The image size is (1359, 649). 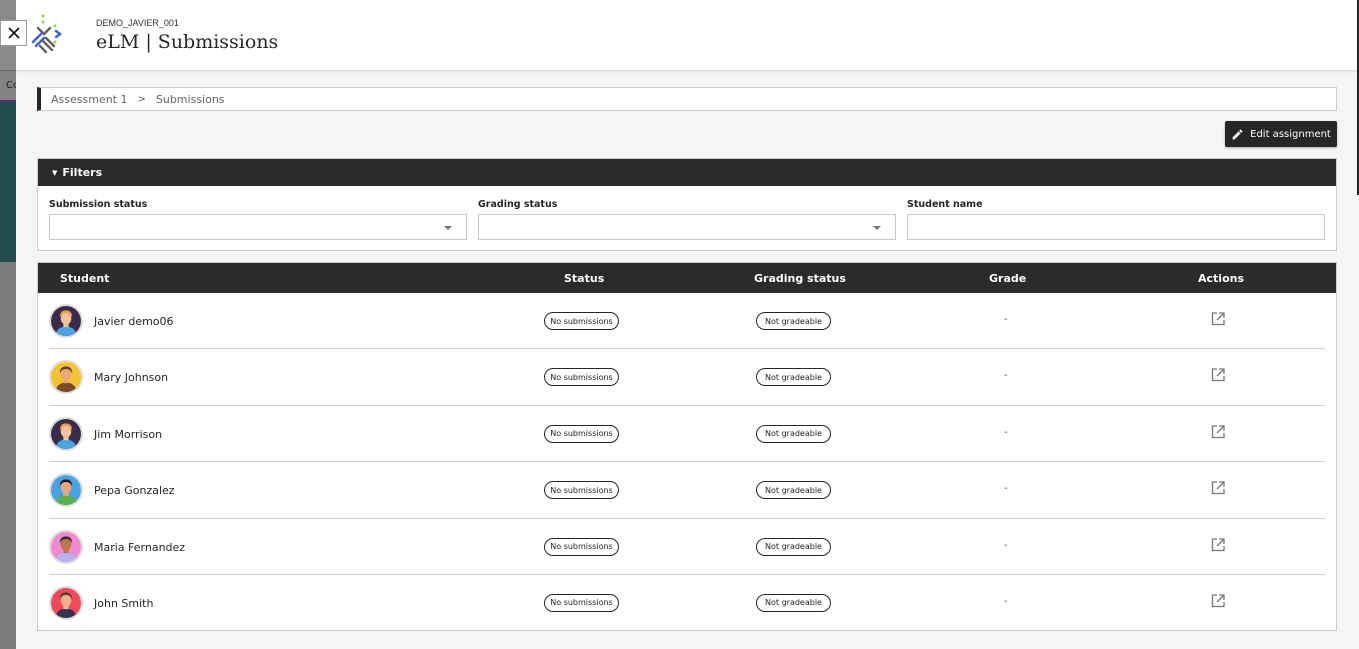 I want to click on filters-title: Filters, so click(x=82, y=172).